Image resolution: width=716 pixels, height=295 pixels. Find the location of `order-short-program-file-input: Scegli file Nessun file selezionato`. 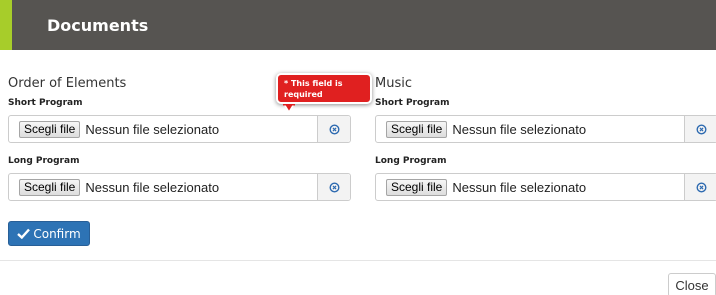

order-short-program-file-input: Scegli file Nessun file selezionato is located at coordinates (119, 129).